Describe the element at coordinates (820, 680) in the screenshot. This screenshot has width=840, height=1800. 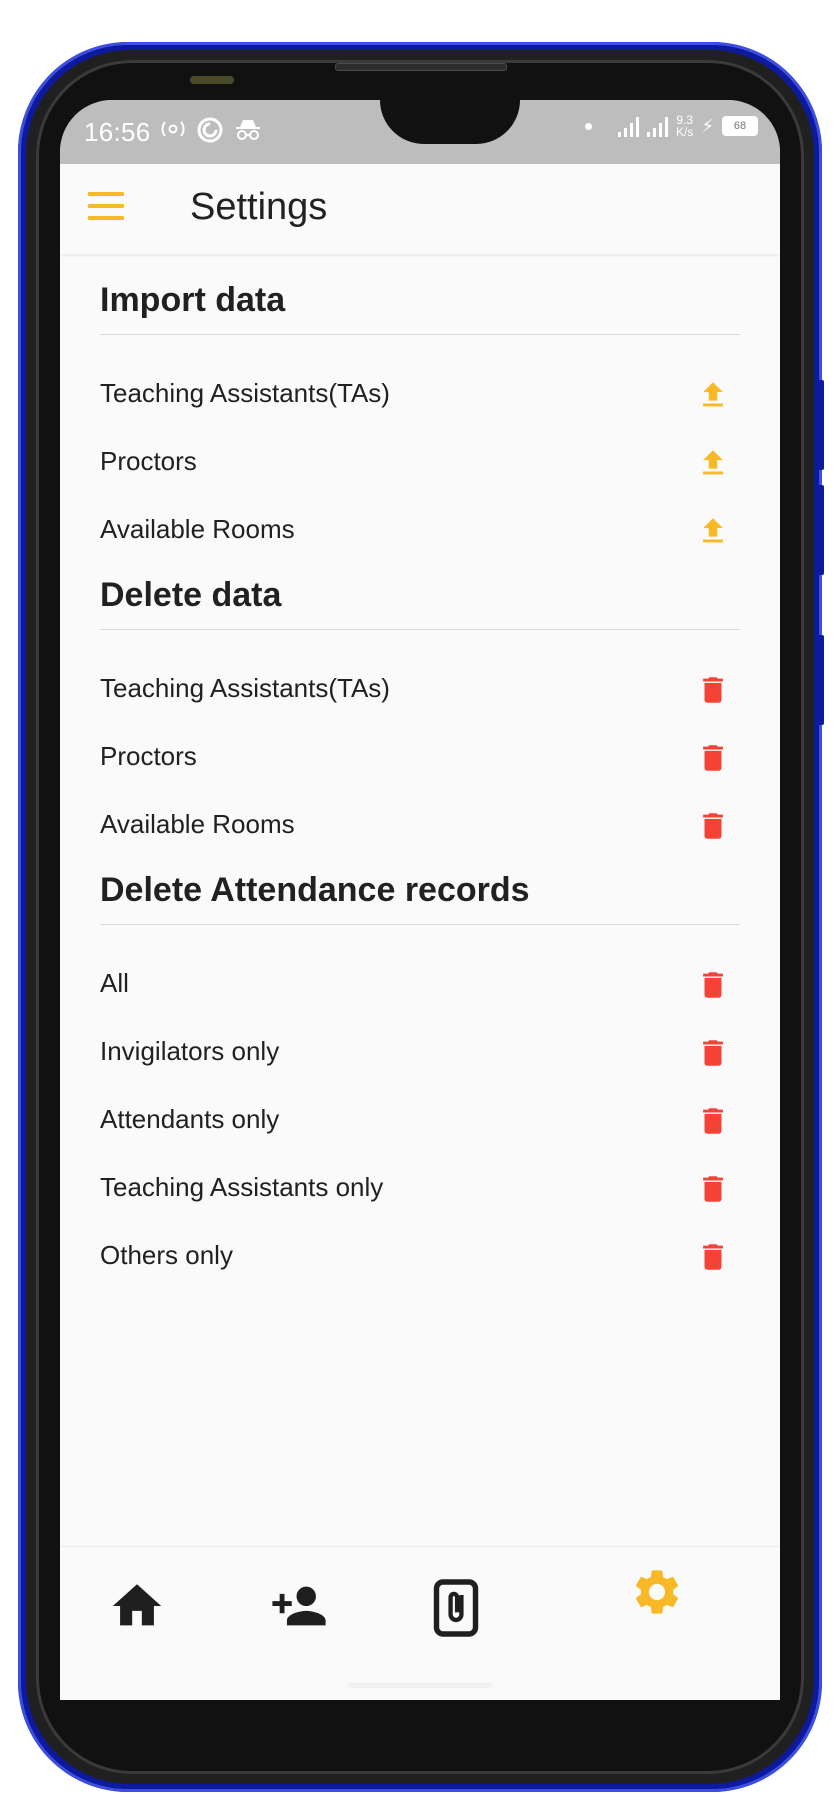
I see `power-button` at that location.